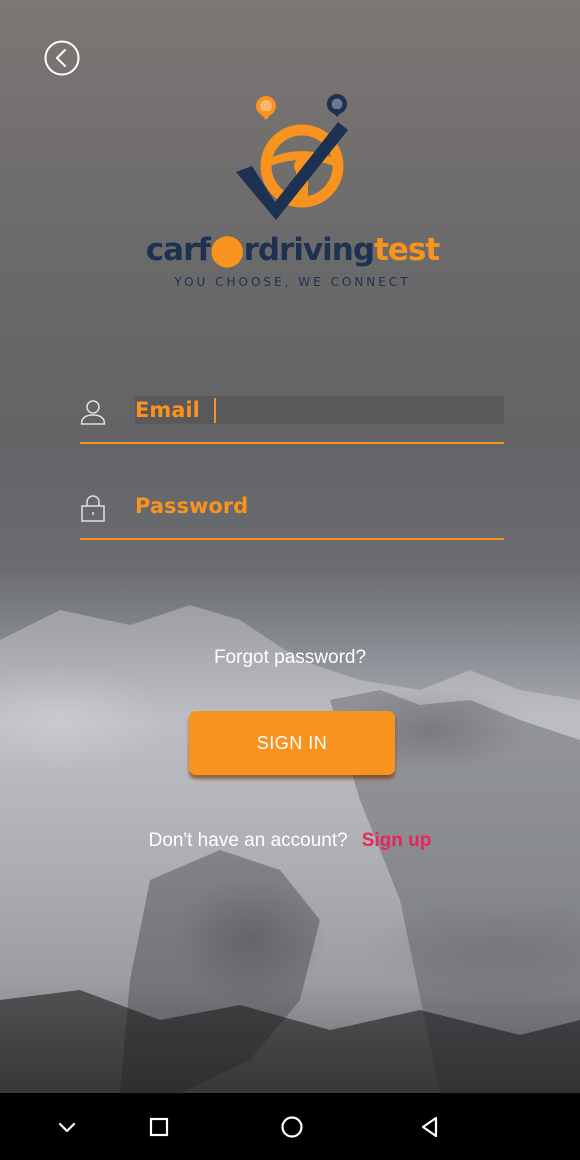 The width and height of the screenshot is (580, 1160). Describe the element at coordinates (397, 840) in the screenshot. I see `sign-up-link: Sign up` at that location.